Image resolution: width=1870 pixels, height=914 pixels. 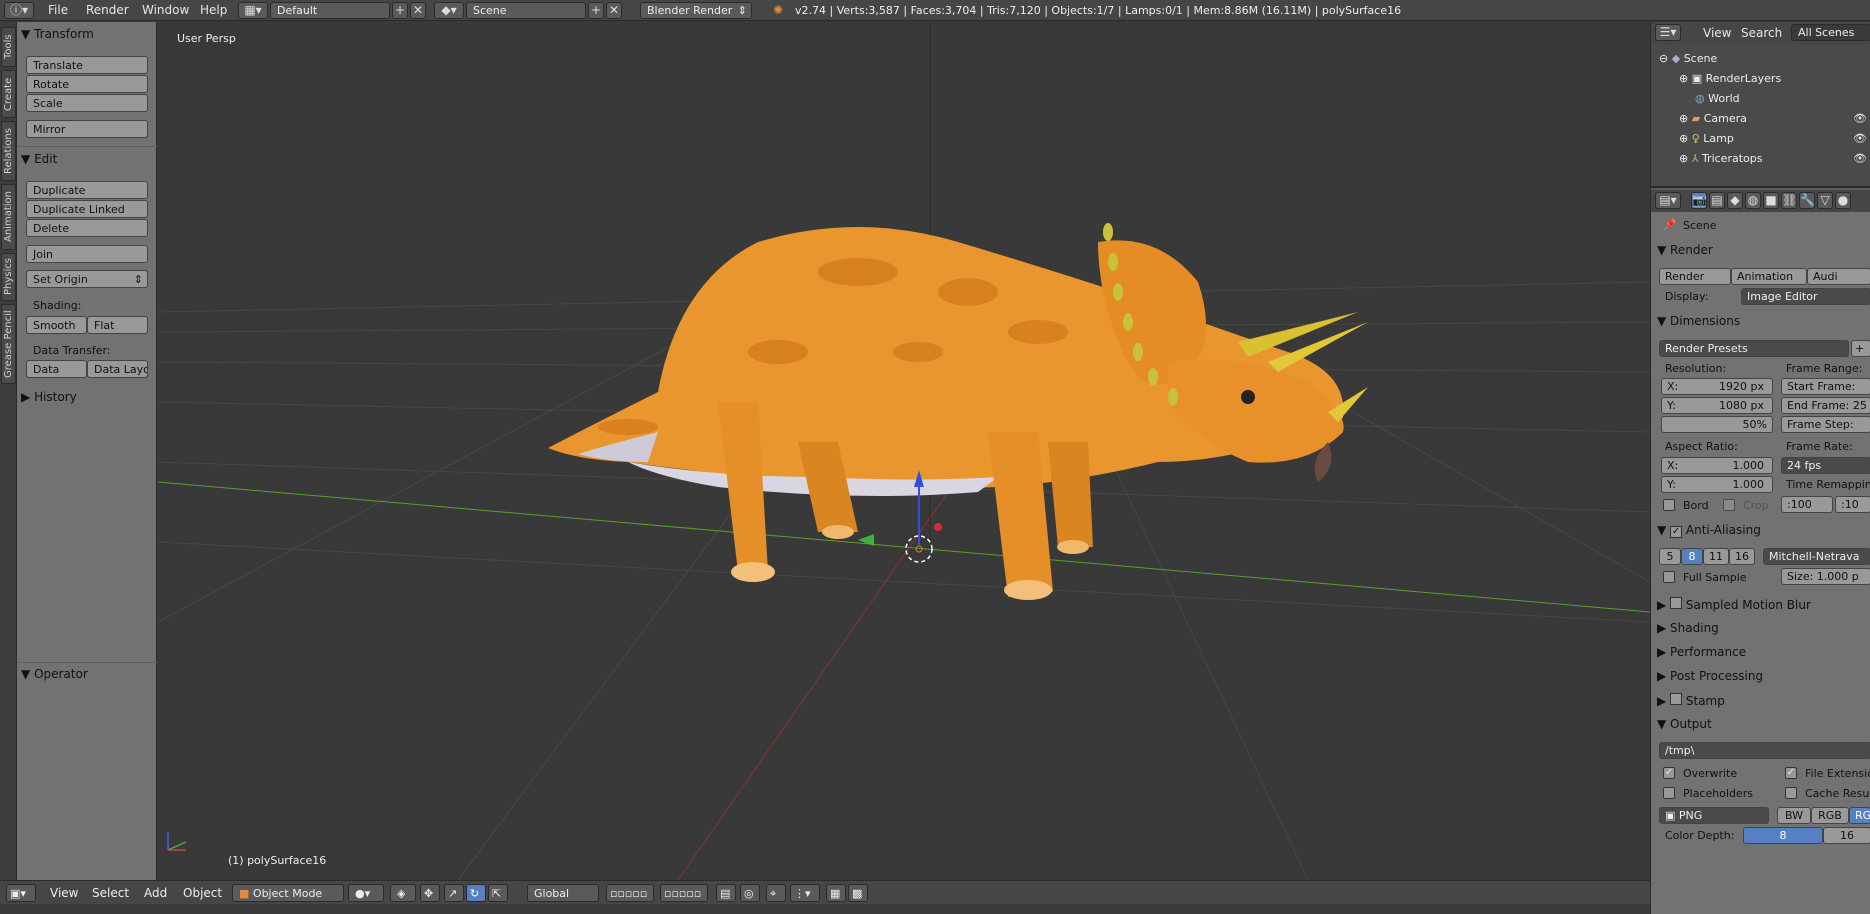 What do you see at coordinates (1669, 505) in the screenshot?
I see `border-checkbox` at bounding box center [1669, 505].